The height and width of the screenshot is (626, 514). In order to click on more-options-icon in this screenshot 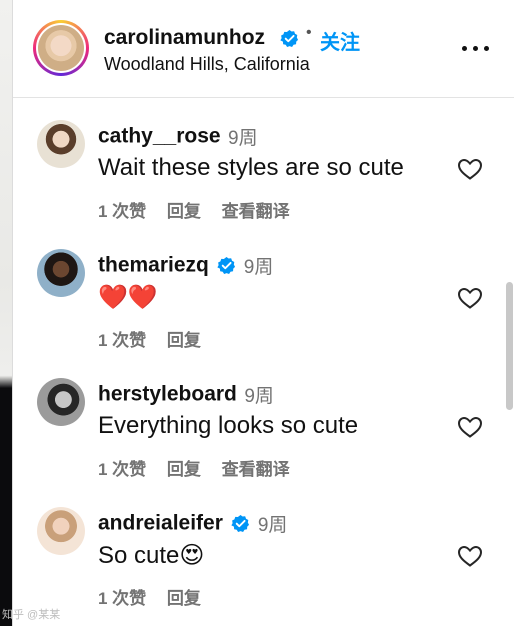, I will do `click(476, 49)`.